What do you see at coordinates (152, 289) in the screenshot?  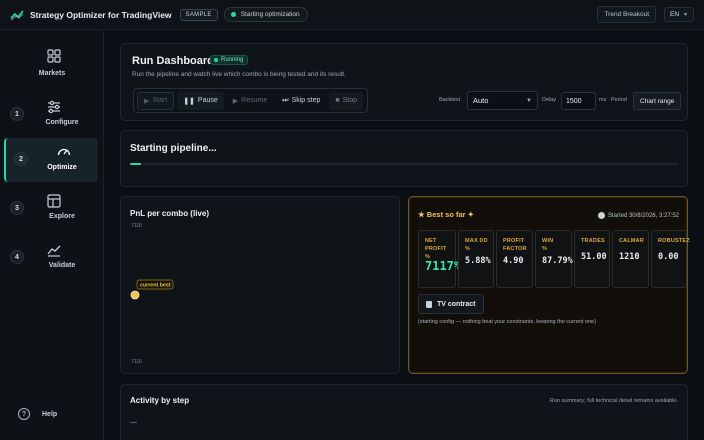 I see `pnl-chart: current best` at bounding box center [152, 289].